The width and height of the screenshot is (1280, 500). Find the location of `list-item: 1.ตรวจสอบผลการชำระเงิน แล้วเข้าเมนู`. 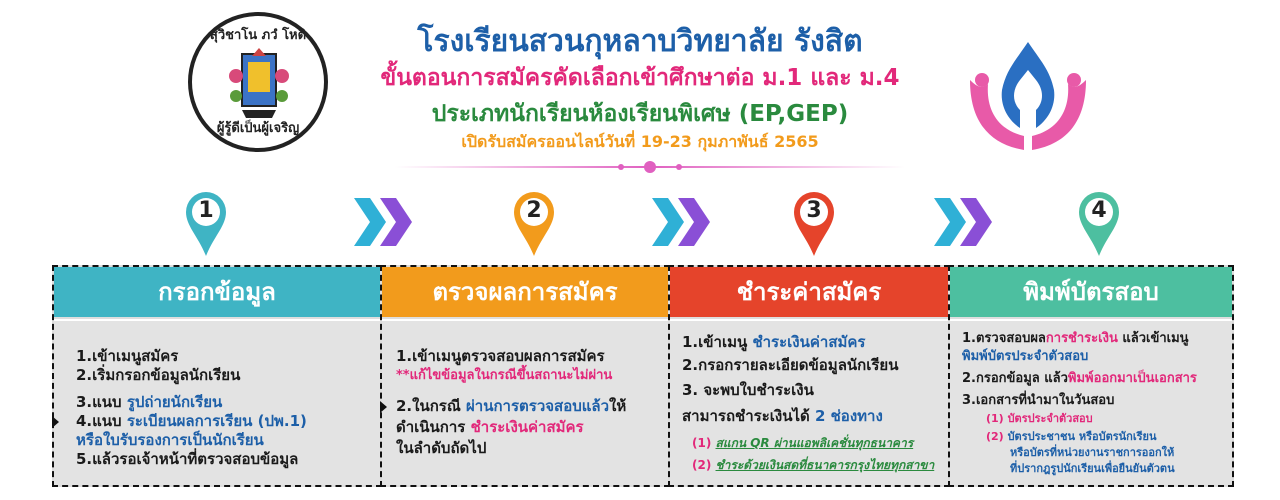

list-item: 1.ตรวจสอบผลการชำระเงิน แล้วเข้าเมนู is located at coordinates (1075, 338).